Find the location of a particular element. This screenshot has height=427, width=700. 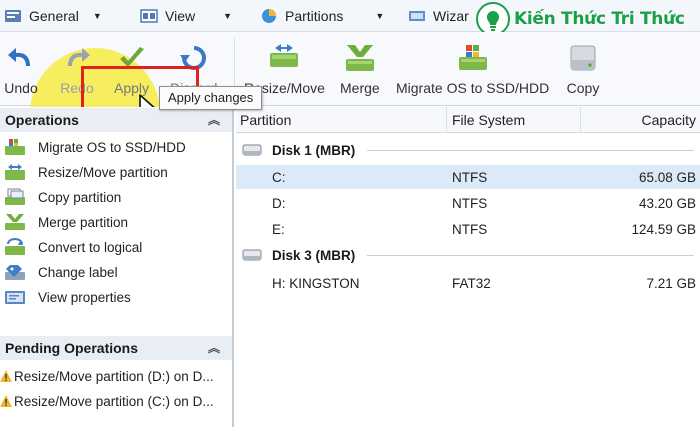

merge-button: Merge is located at coordinates (360, 69).